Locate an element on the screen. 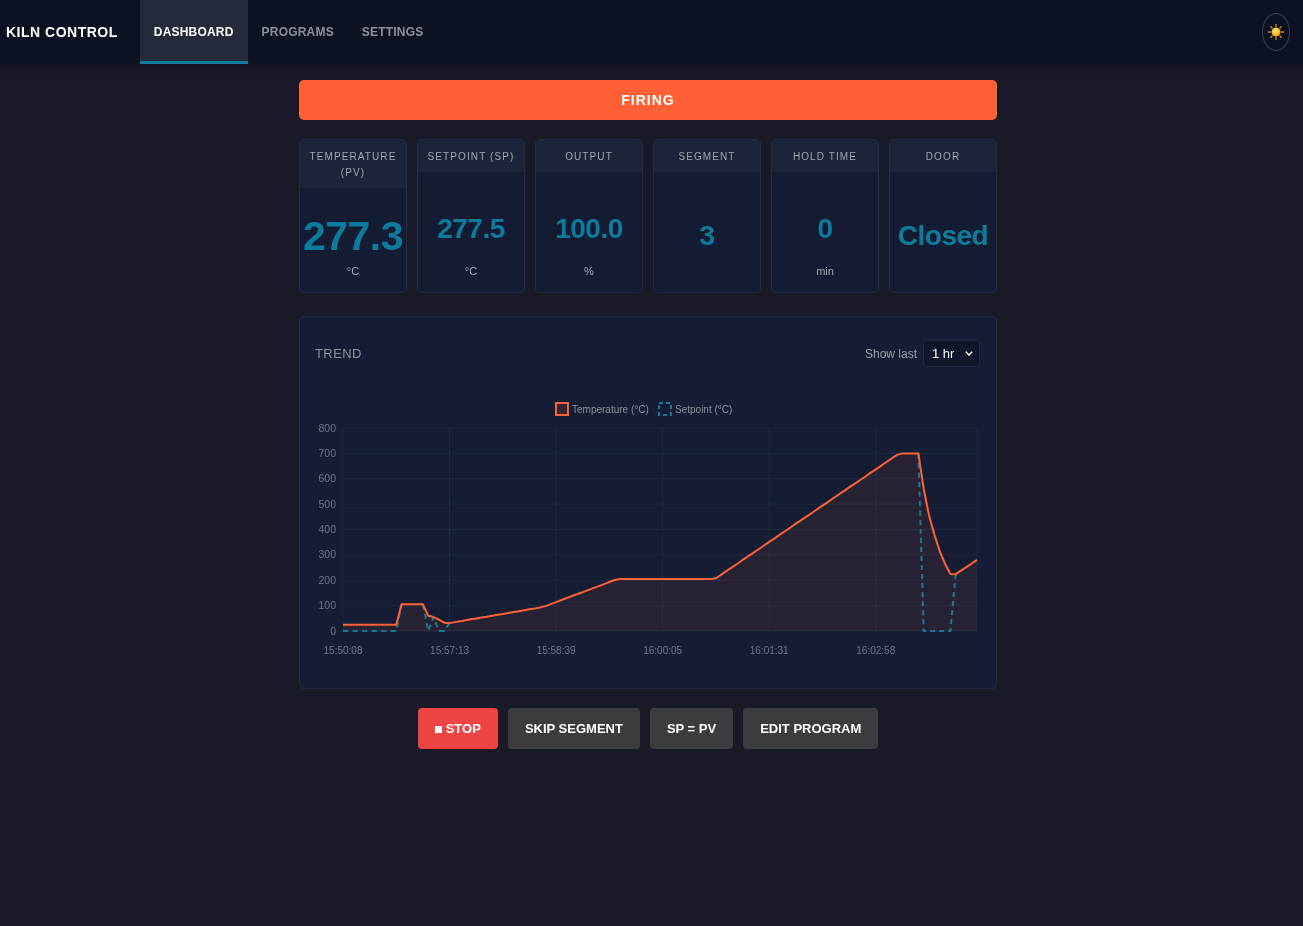 Image resolution: width=1303 pixels, height=926 pixels. axis-tick-label: 15:50:08 is located at coordinates (343, 650).